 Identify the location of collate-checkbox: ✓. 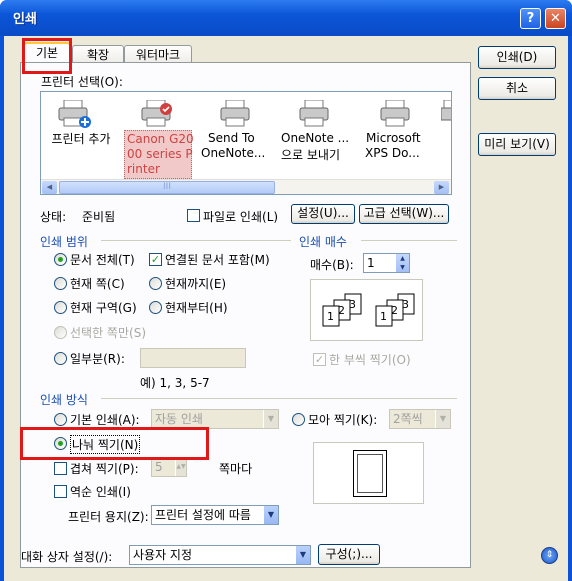
(319, 359).